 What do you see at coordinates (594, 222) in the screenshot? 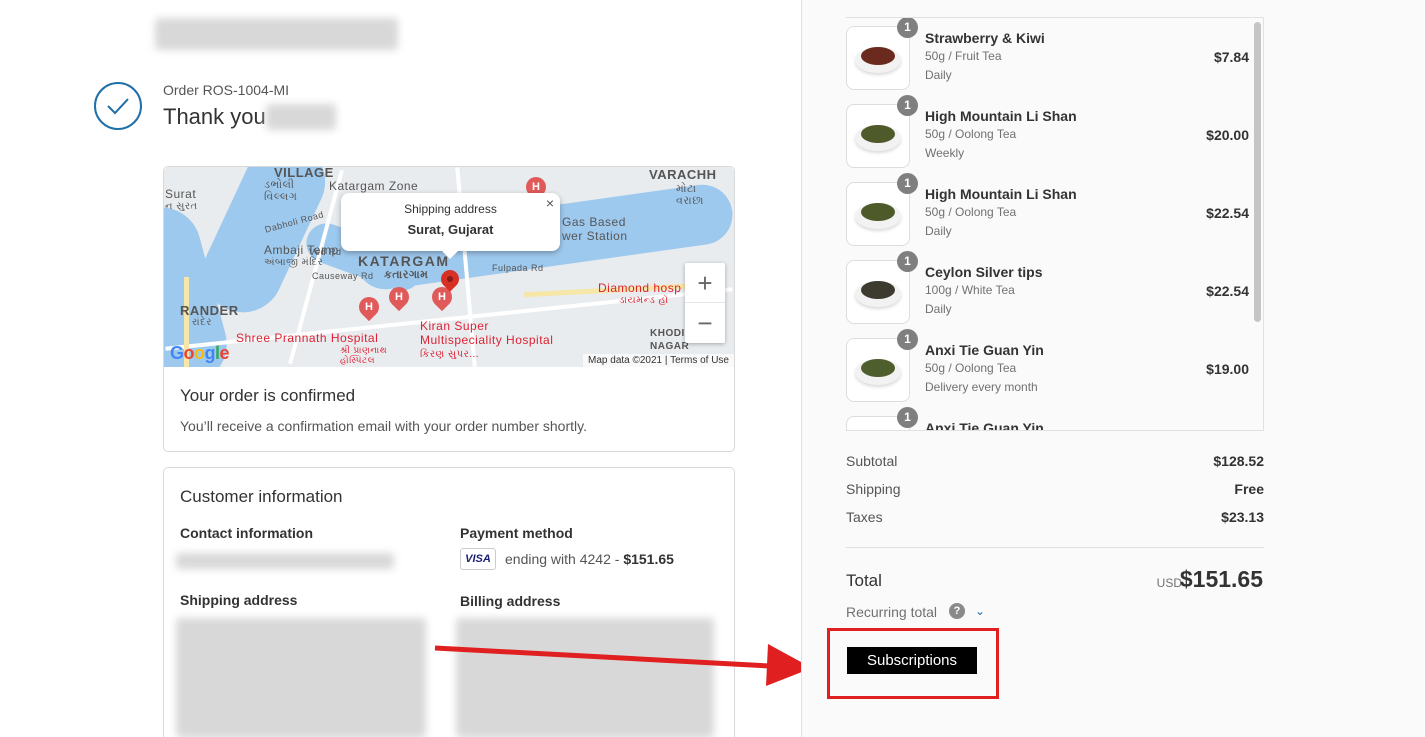
I see `map-label-gas-based: Gas Based` at bounding box center [594, 222].